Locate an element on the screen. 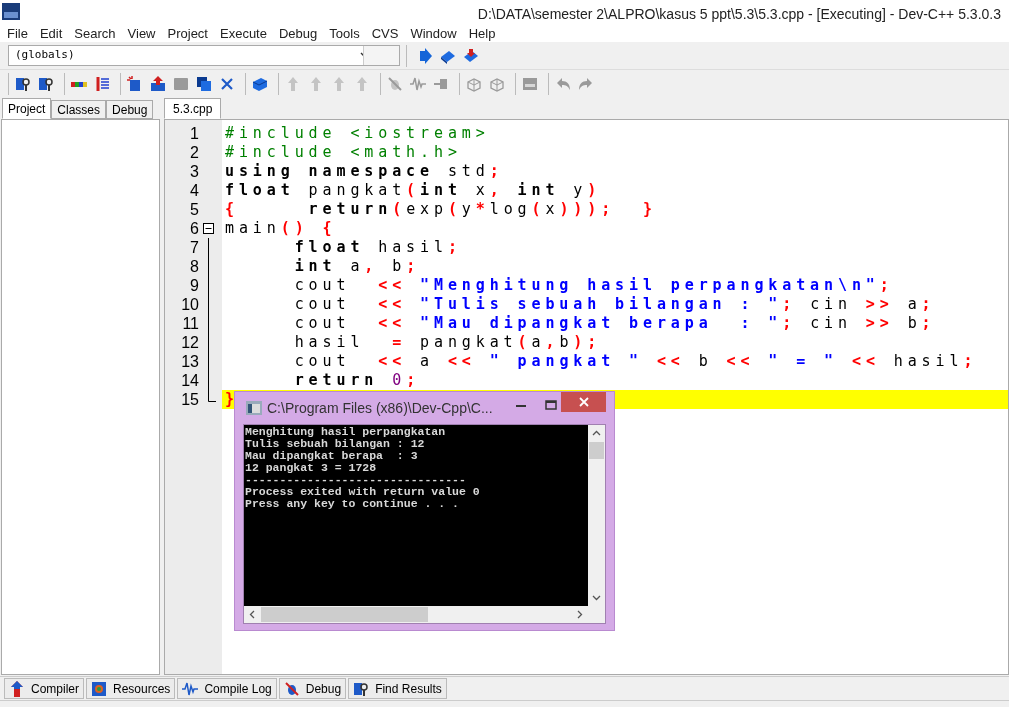 The width and height of the screenshot is (1009, 707). line-number: 14 is located at coordinates (189, 380).